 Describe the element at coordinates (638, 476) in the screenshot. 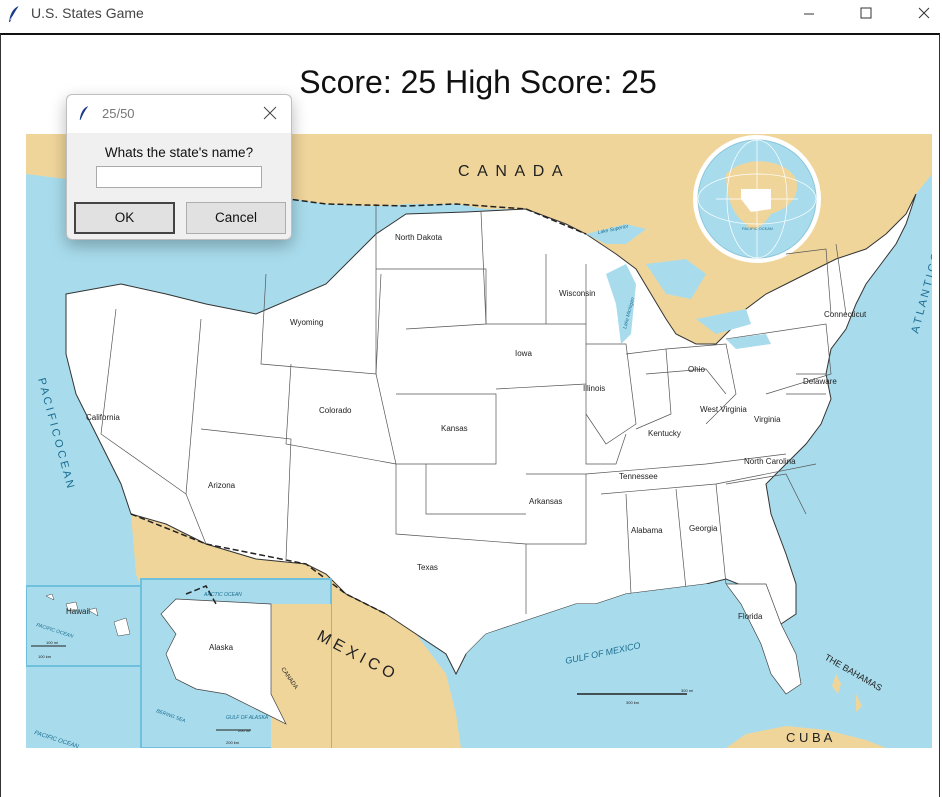

I see `state-label-tennessee: Tennessee` at that location.